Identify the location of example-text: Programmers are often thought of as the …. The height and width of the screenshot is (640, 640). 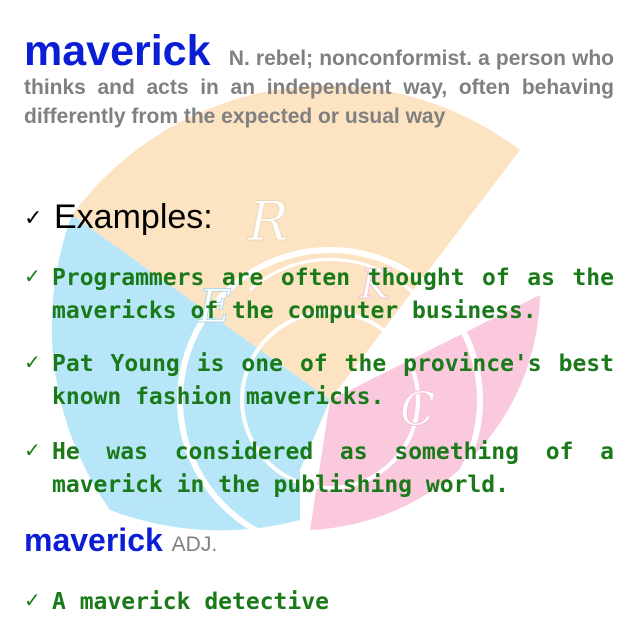
(333, 294).